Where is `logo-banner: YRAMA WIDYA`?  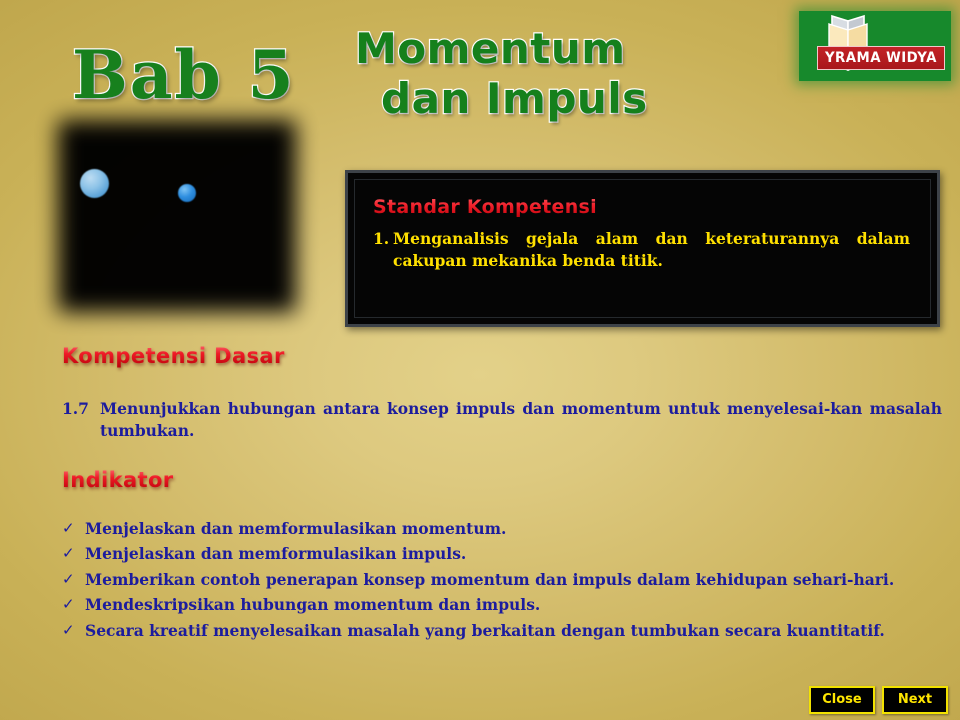 logo-banner: YRAMA WIDYA is located at coordinates (881, 58).